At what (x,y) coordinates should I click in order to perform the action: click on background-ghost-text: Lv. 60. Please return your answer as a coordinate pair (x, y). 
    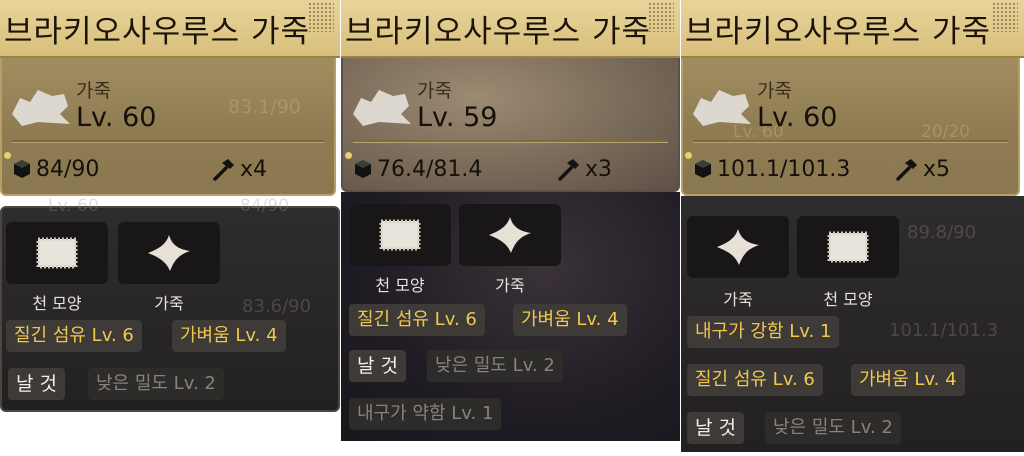
    Looking at the image, I should click on (73, 206).